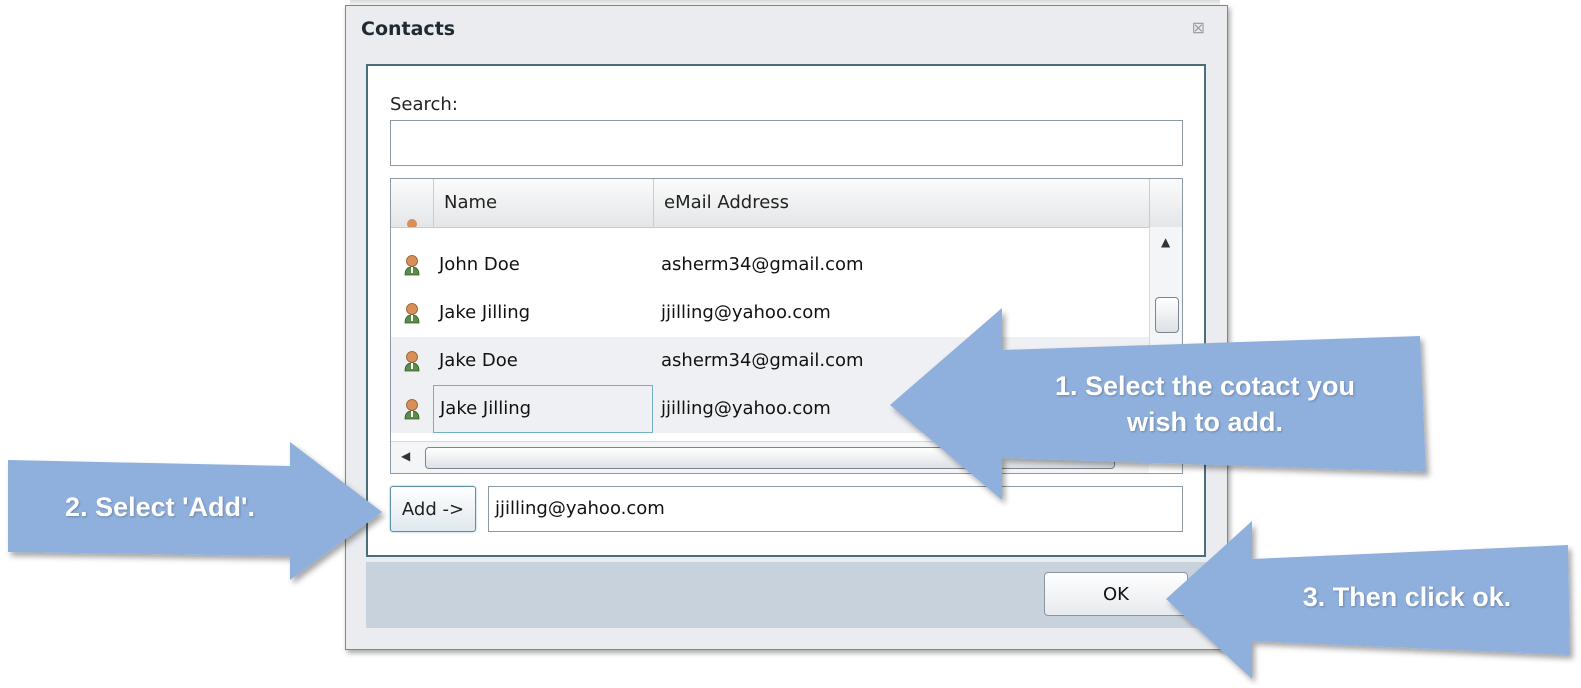 The height and width of the screenshot is (688, 1581). I want to click on close-icon: ⊠, so click(1198, 27).